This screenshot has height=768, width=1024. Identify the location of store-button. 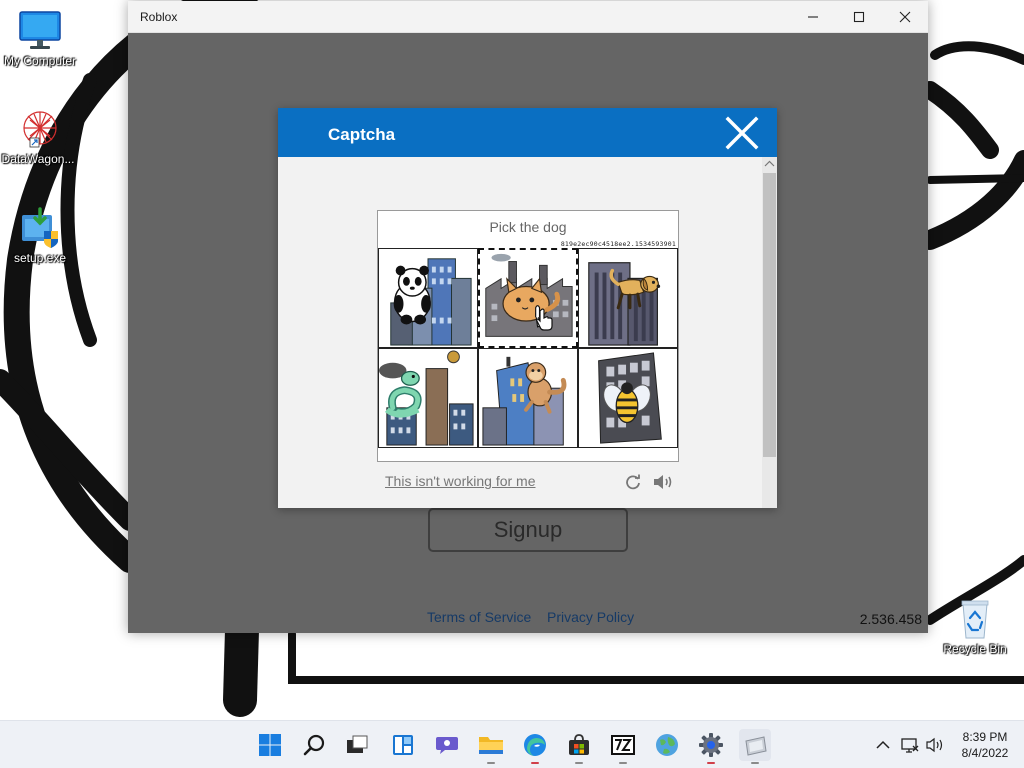
(579, 746).